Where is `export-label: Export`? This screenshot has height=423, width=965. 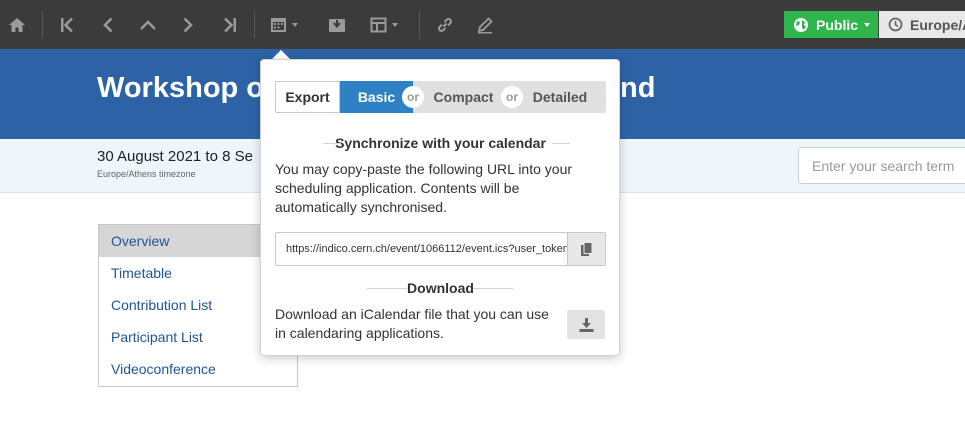
export-label: Export is located at coordinates (307, 97).